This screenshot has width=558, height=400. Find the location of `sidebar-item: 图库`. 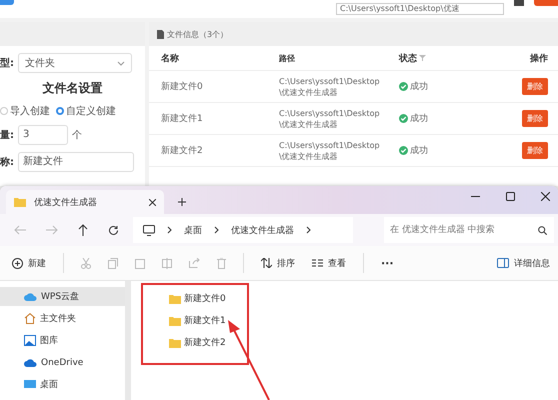

sidebar-item: 图库 is located at coordinates (62, 340).